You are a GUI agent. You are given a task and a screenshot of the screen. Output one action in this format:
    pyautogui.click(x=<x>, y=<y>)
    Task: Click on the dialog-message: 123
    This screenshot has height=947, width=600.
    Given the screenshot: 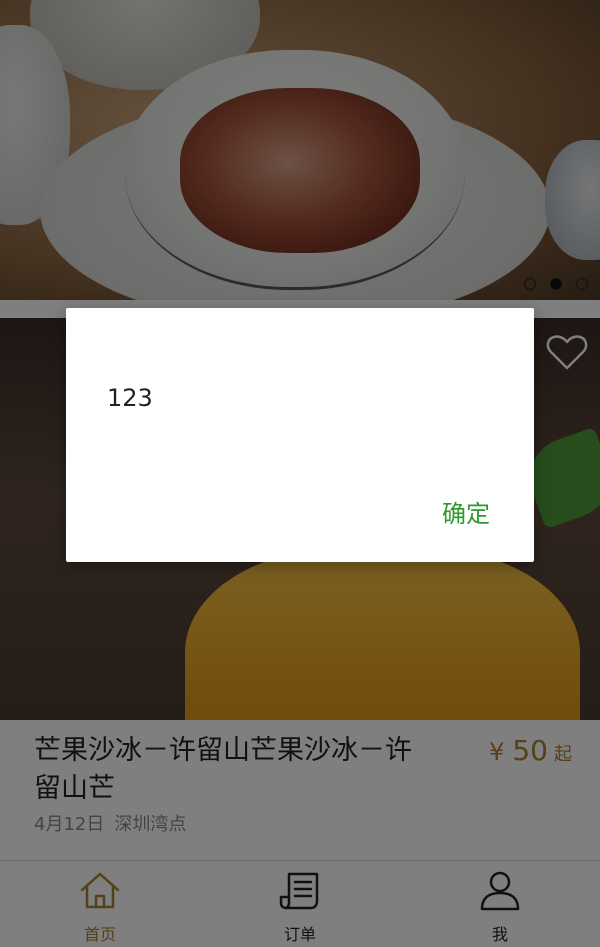 What is the action you would take?
    pyautogui.click(x=130, y=398)
    